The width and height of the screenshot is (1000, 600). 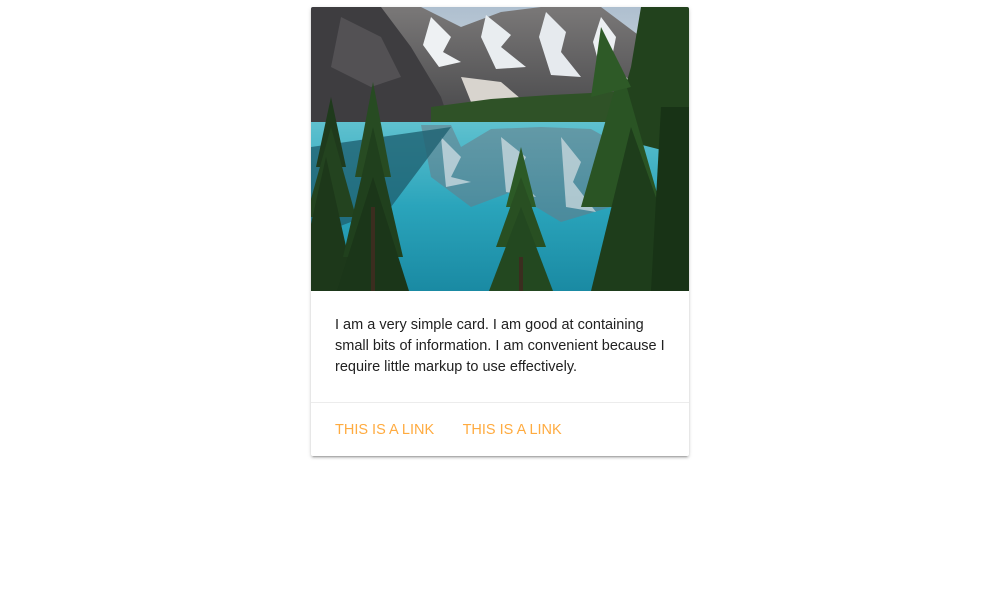 I want to click on card-link-2: This is a link, so click(x=512, y=430).